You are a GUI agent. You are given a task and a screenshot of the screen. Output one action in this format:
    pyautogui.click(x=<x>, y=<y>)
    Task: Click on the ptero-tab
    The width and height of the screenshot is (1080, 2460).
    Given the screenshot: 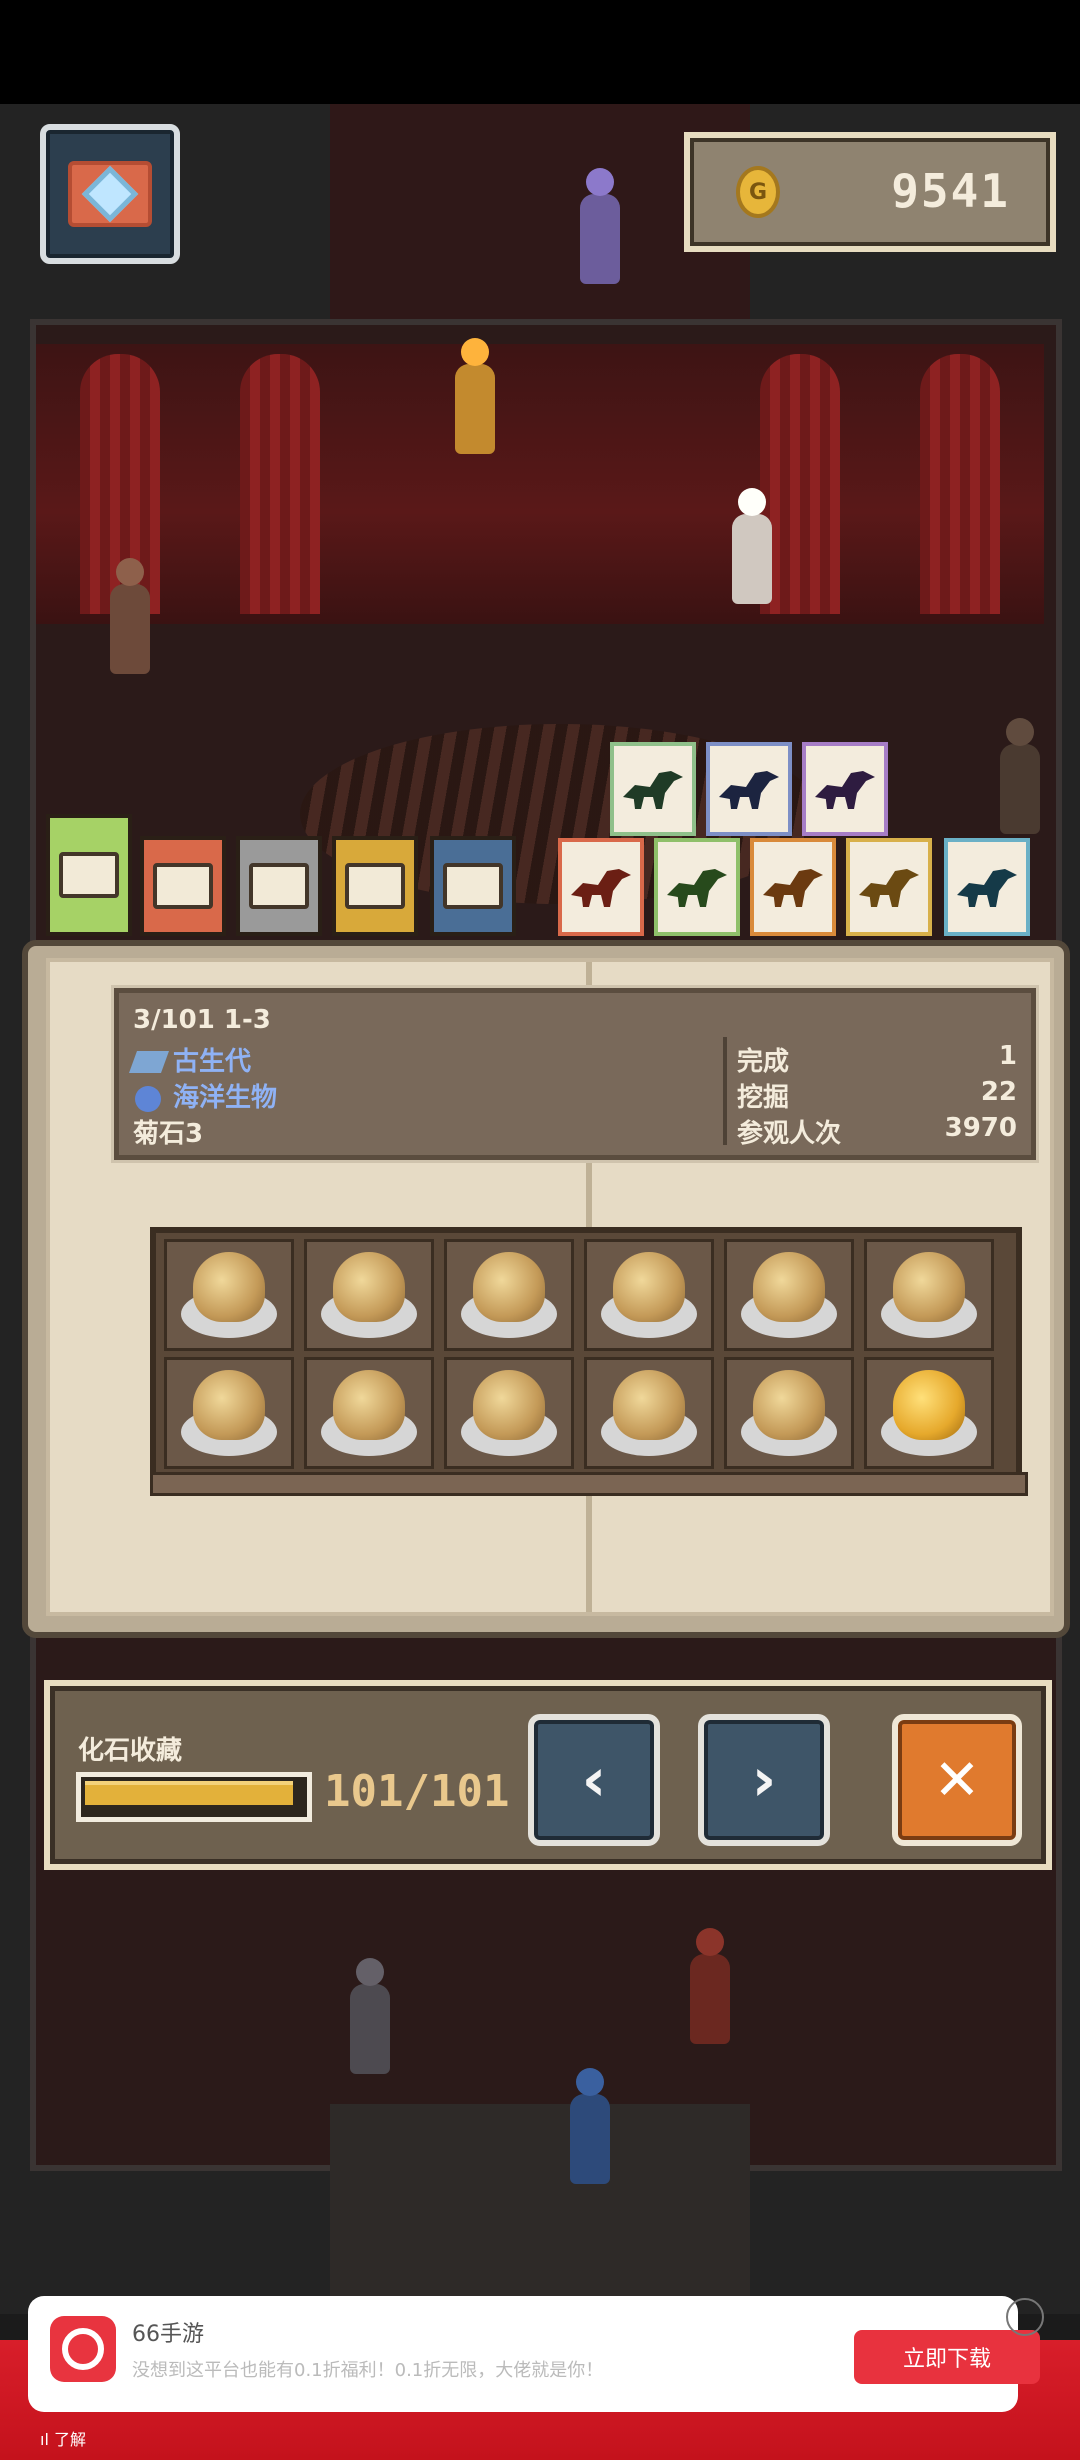 What is the action you would take?
    pyautogui.click(x=889, y=887)
    